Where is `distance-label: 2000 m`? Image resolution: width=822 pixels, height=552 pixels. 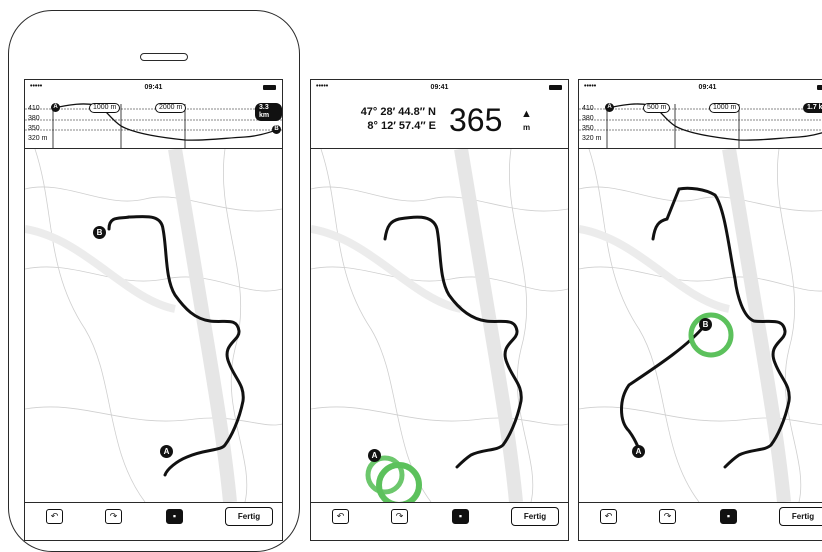 distance-label: 2000 m is located at coordinates (171, 108).